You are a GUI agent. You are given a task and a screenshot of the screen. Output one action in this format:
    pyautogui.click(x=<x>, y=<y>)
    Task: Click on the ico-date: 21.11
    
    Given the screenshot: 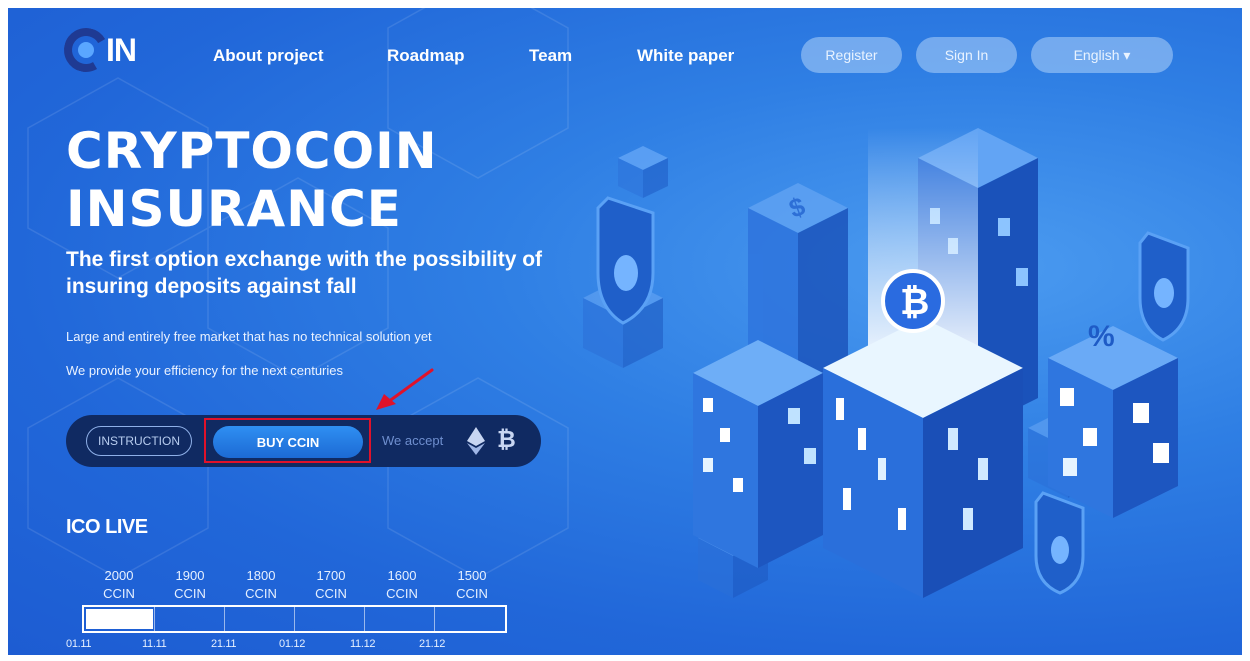 What is the action you would take?
    pyautogui.click(x=224, y=644)
    